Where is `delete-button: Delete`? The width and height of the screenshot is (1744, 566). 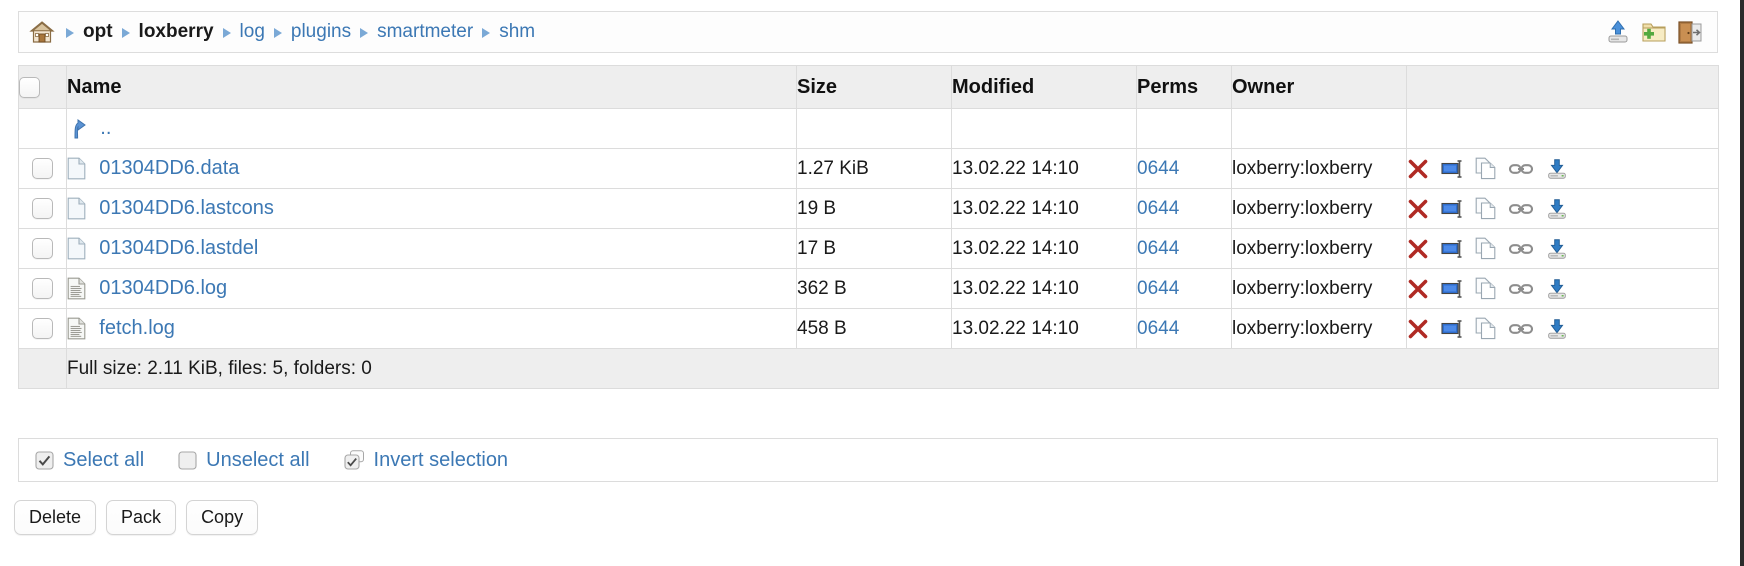
delete-button: Delete is located at coordinates (55, 517).